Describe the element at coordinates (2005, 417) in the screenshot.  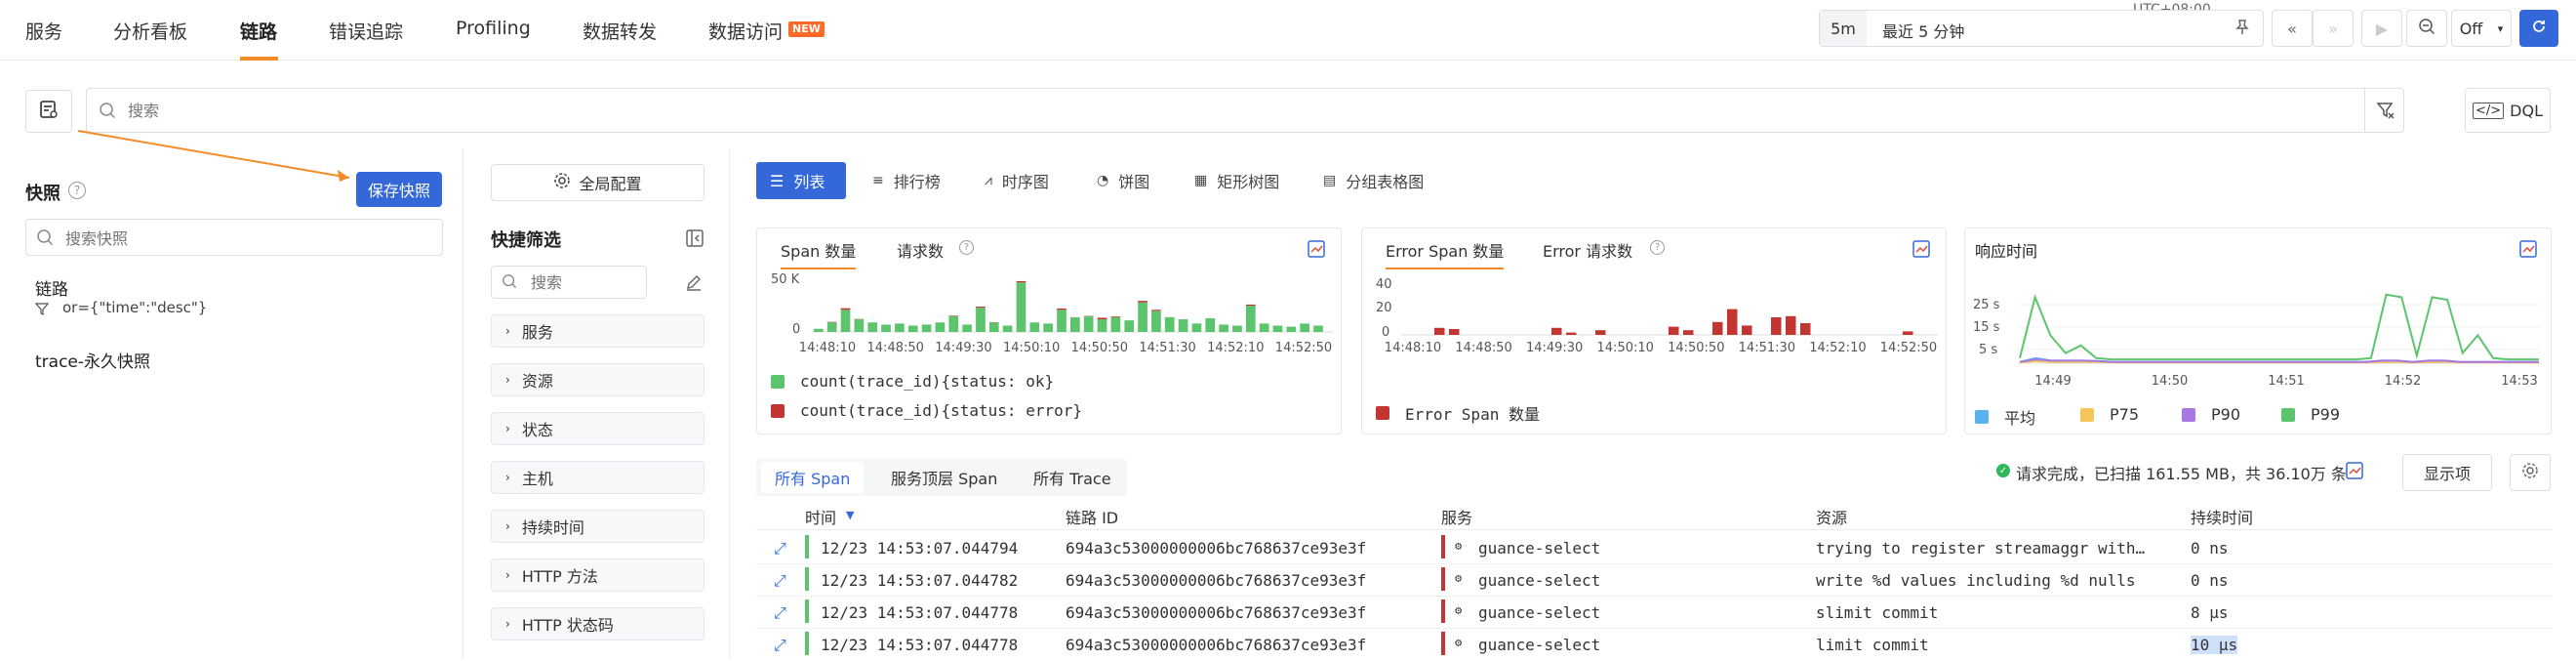
I see `legend-item: 平均` at that location.